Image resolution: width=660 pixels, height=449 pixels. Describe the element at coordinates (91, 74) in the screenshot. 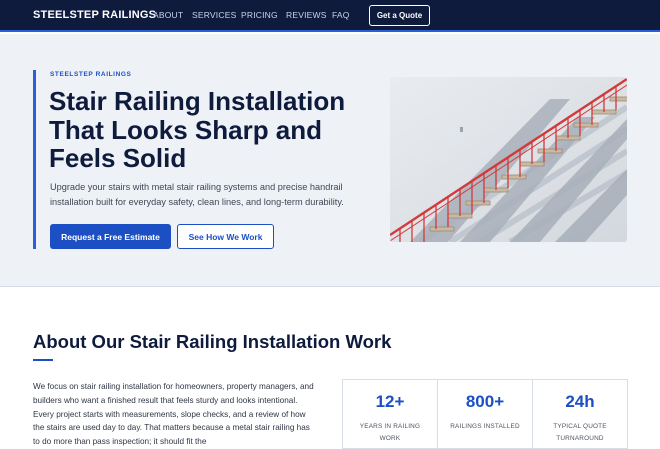

I see `hero-eyebrow: STEELSTEP RAILINGS` at that location.